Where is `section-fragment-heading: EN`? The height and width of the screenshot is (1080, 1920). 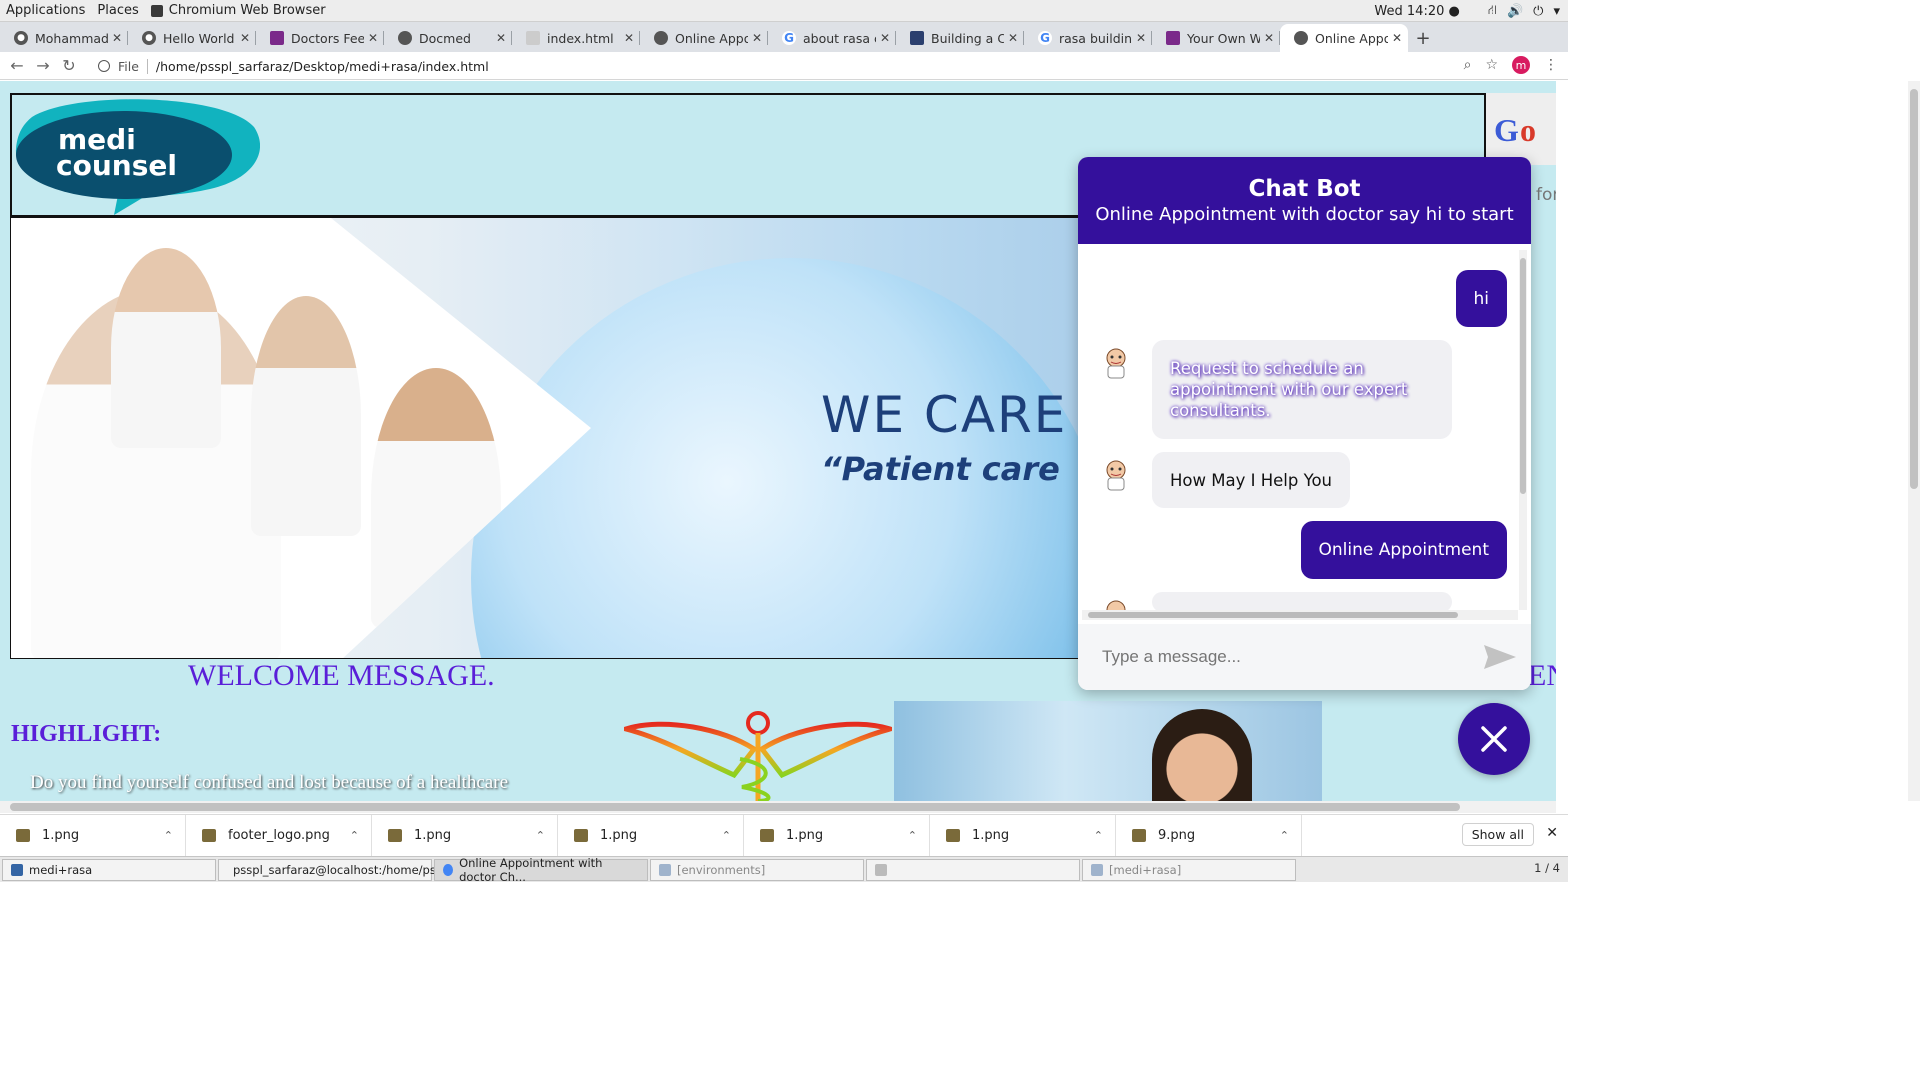 section-fragment-heading: EN is located at coordinates (1542, 675).